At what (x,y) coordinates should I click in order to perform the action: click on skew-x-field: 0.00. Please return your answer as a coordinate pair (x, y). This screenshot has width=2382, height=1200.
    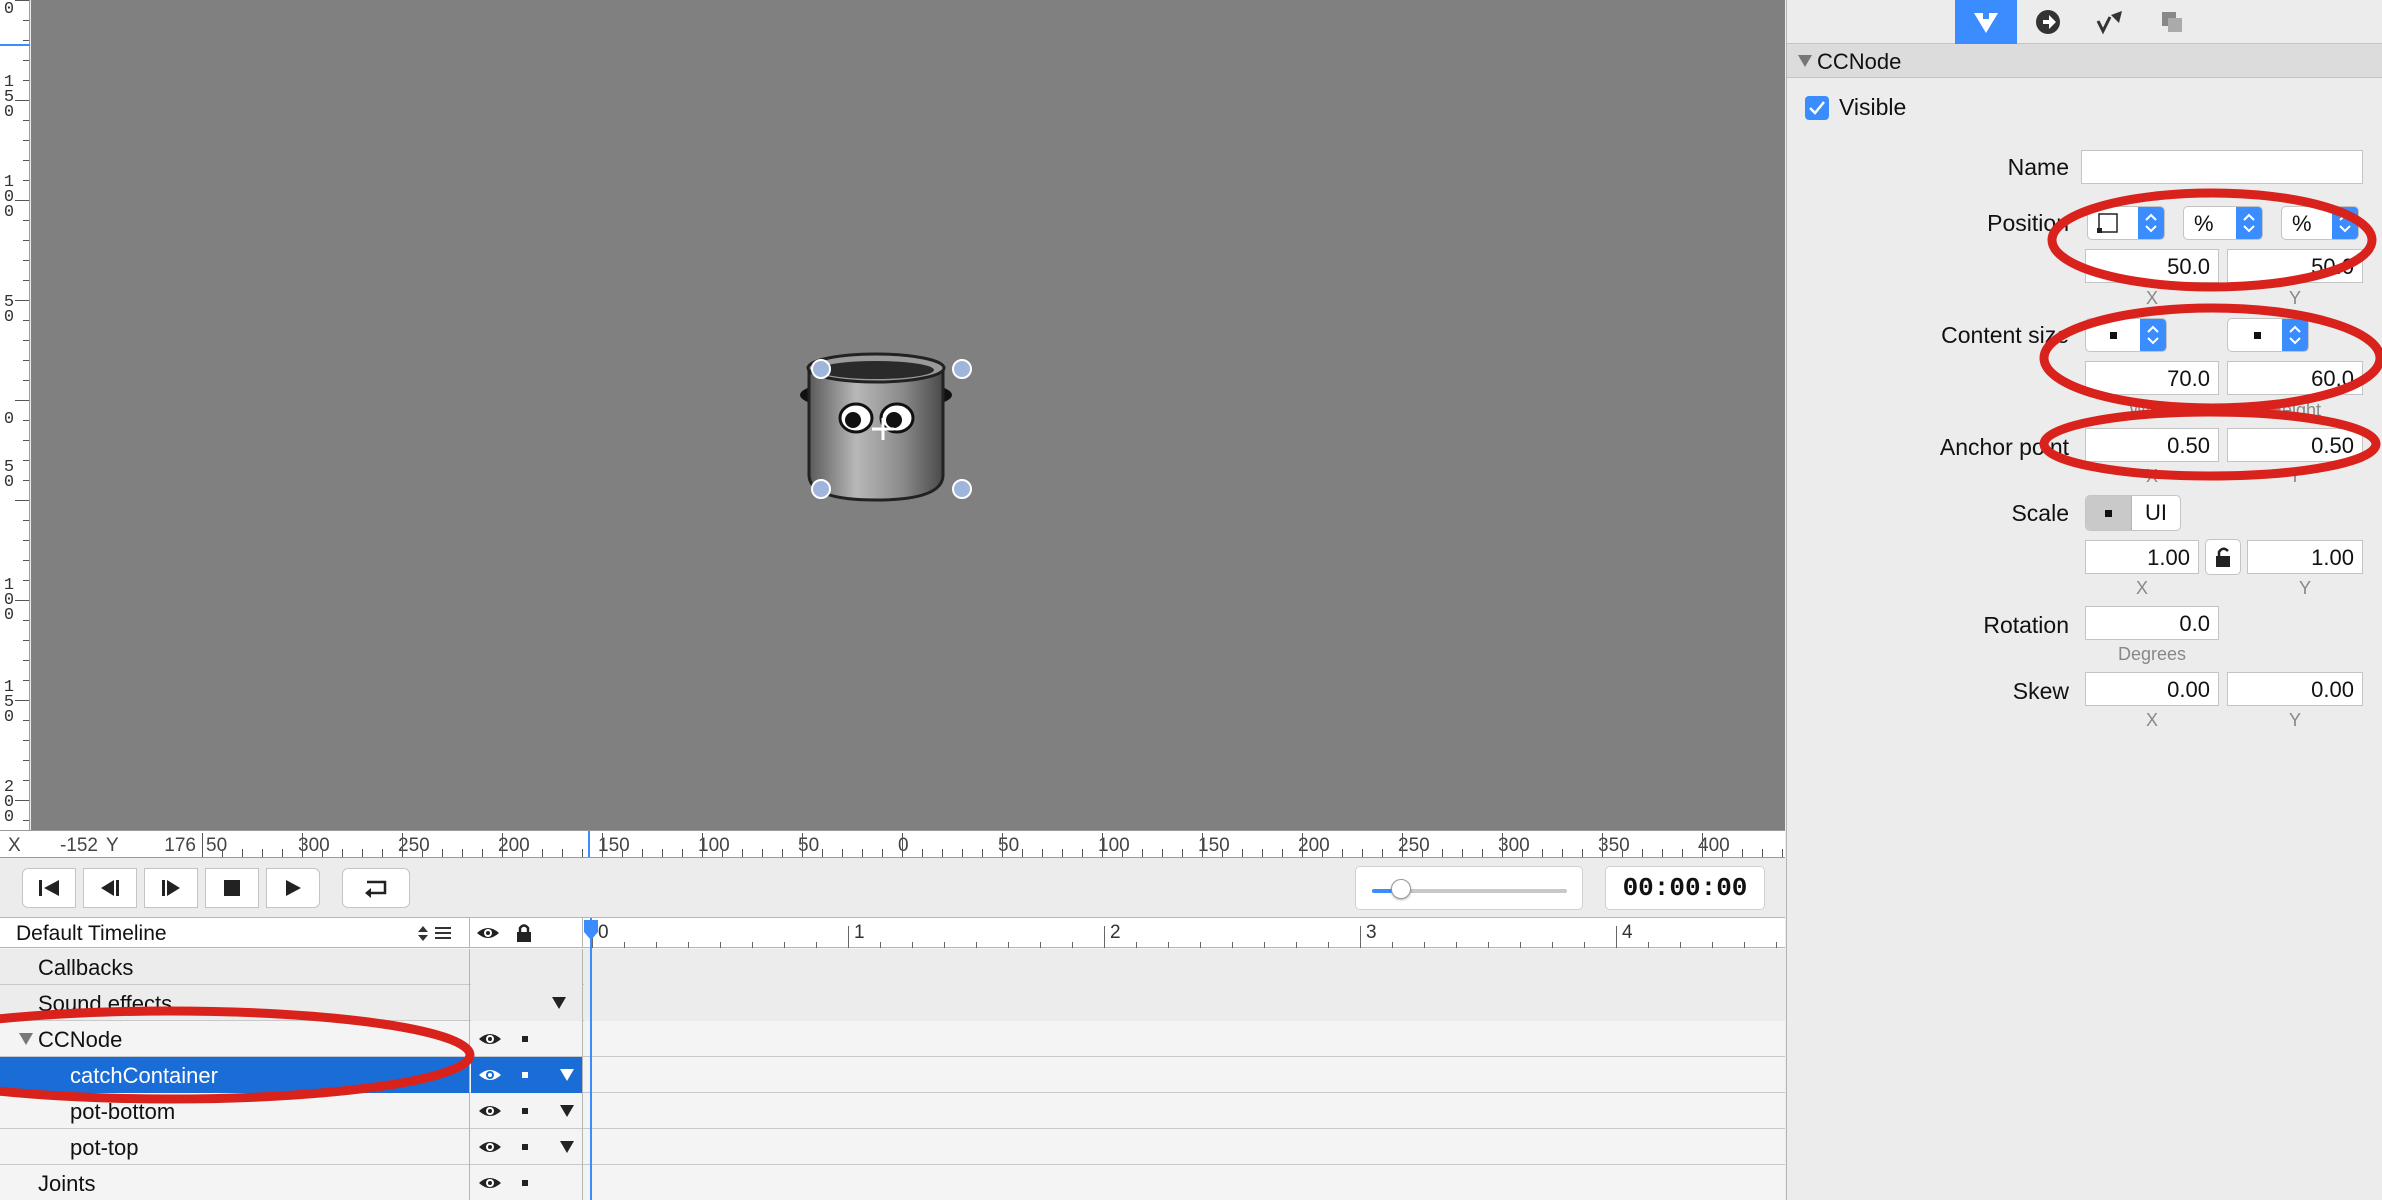
    Looking at the image, I should click on (2152, 689).